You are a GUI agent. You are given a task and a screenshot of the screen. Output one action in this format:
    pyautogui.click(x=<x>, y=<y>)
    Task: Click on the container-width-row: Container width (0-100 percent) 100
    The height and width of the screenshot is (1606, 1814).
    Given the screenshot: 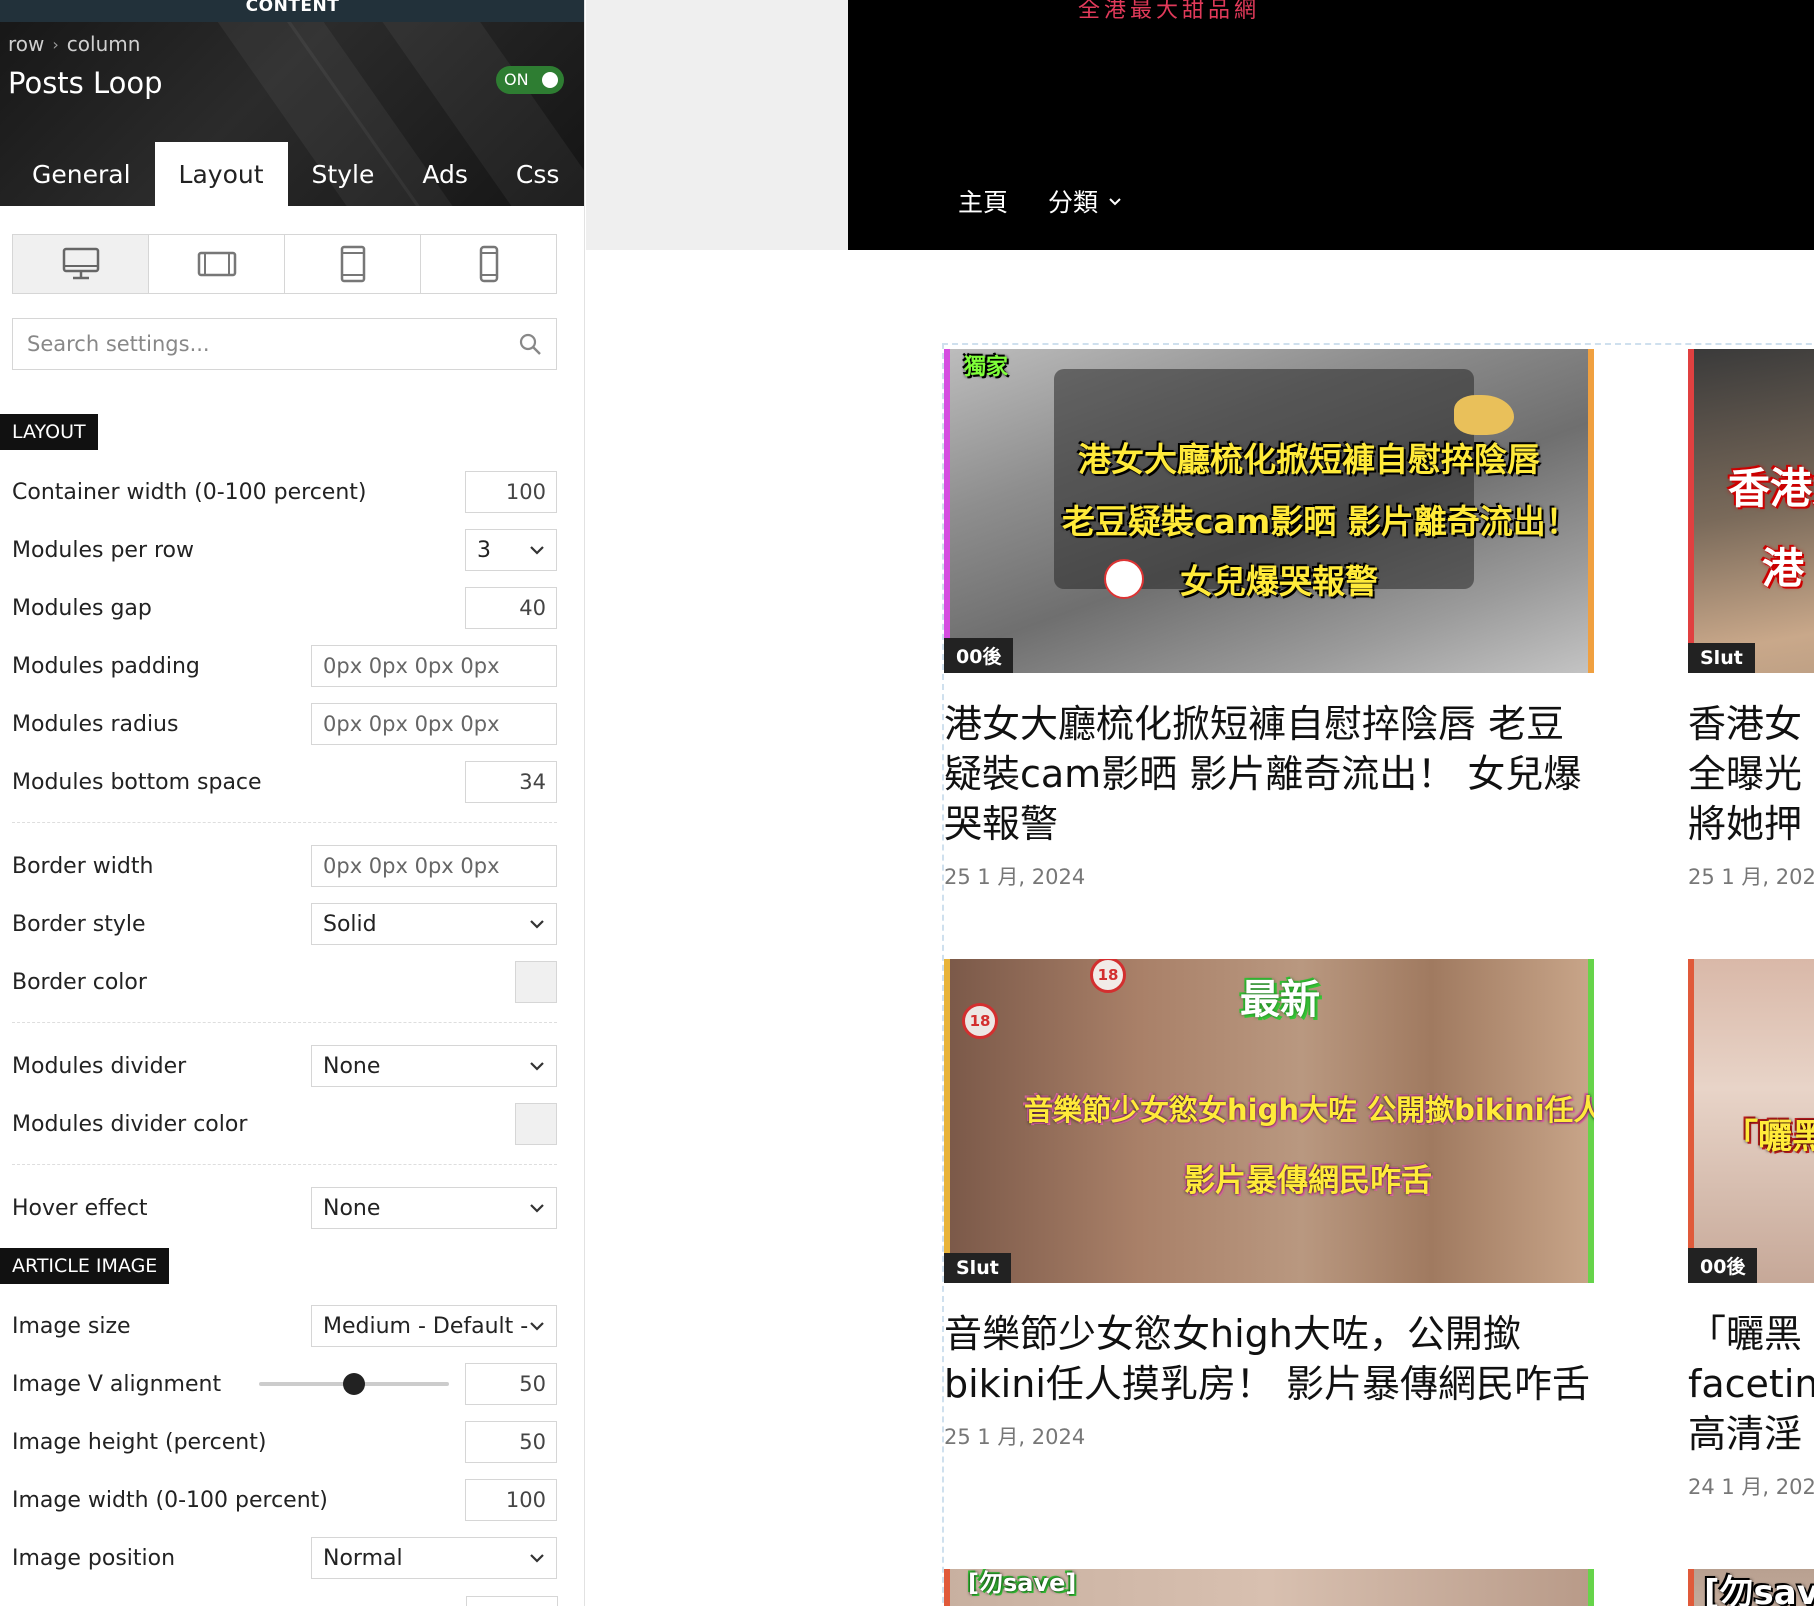 What is the action you would take?
    pyautogui.click(x=284, y=492)
    